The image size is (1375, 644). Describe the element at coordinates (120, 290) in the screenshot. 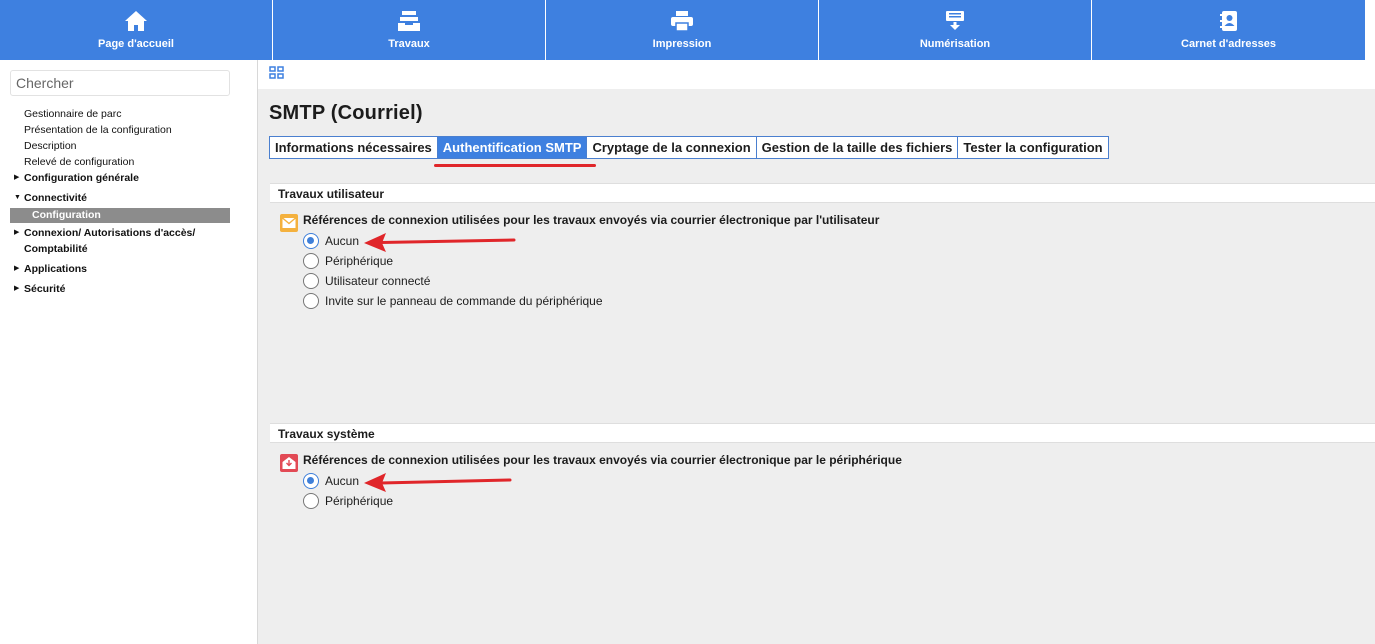

I see `sidebar-item-security: ▶ Sécurité` at that location.